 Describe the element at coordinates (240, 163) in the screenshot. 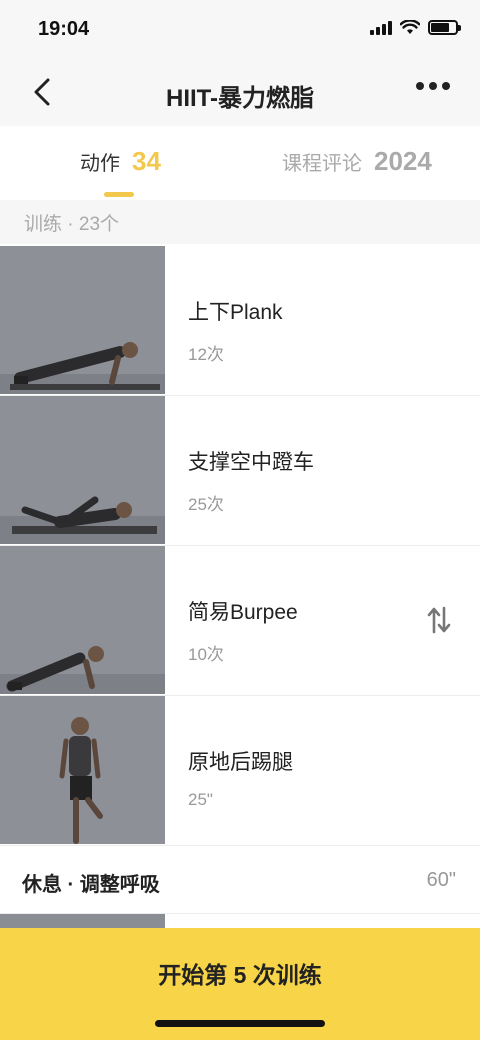

I see `tab-bar: 动作 34 课程评论 2024` at that location.